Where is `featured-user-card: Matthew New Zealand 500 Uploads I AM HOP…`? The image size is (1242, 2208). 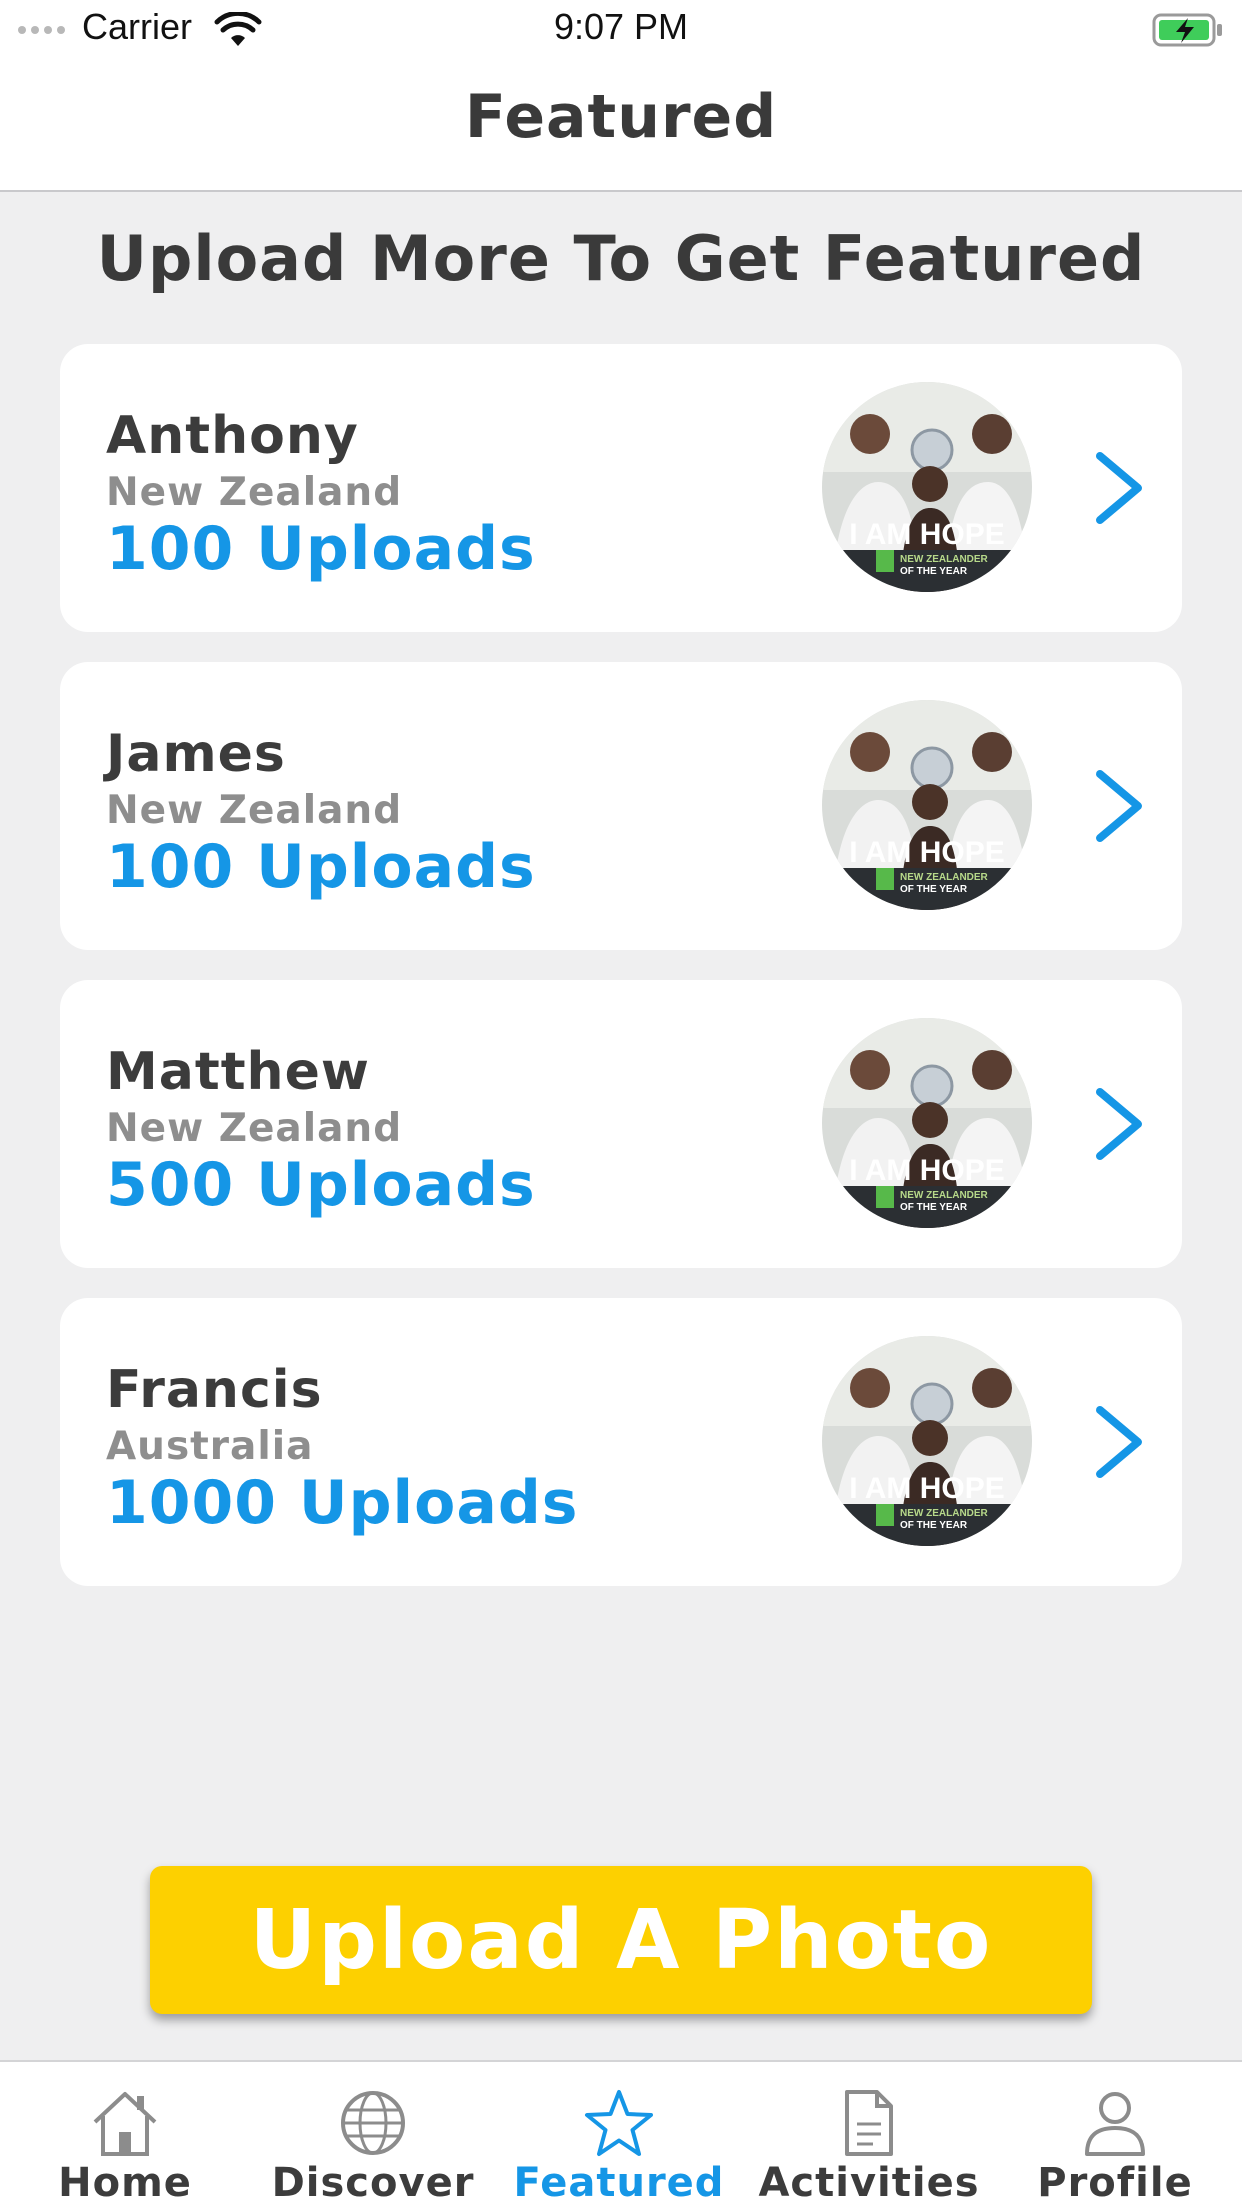
featured-user-card: Matthew New Zealand 500 Uploads I AM HOP… is located at coordinates (621, 1124).